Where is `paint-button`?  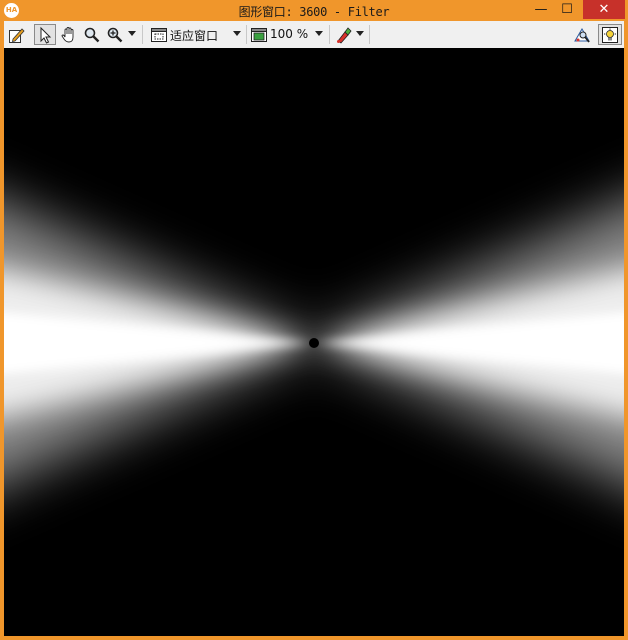 paint-button is located at coordinates (344, 34).